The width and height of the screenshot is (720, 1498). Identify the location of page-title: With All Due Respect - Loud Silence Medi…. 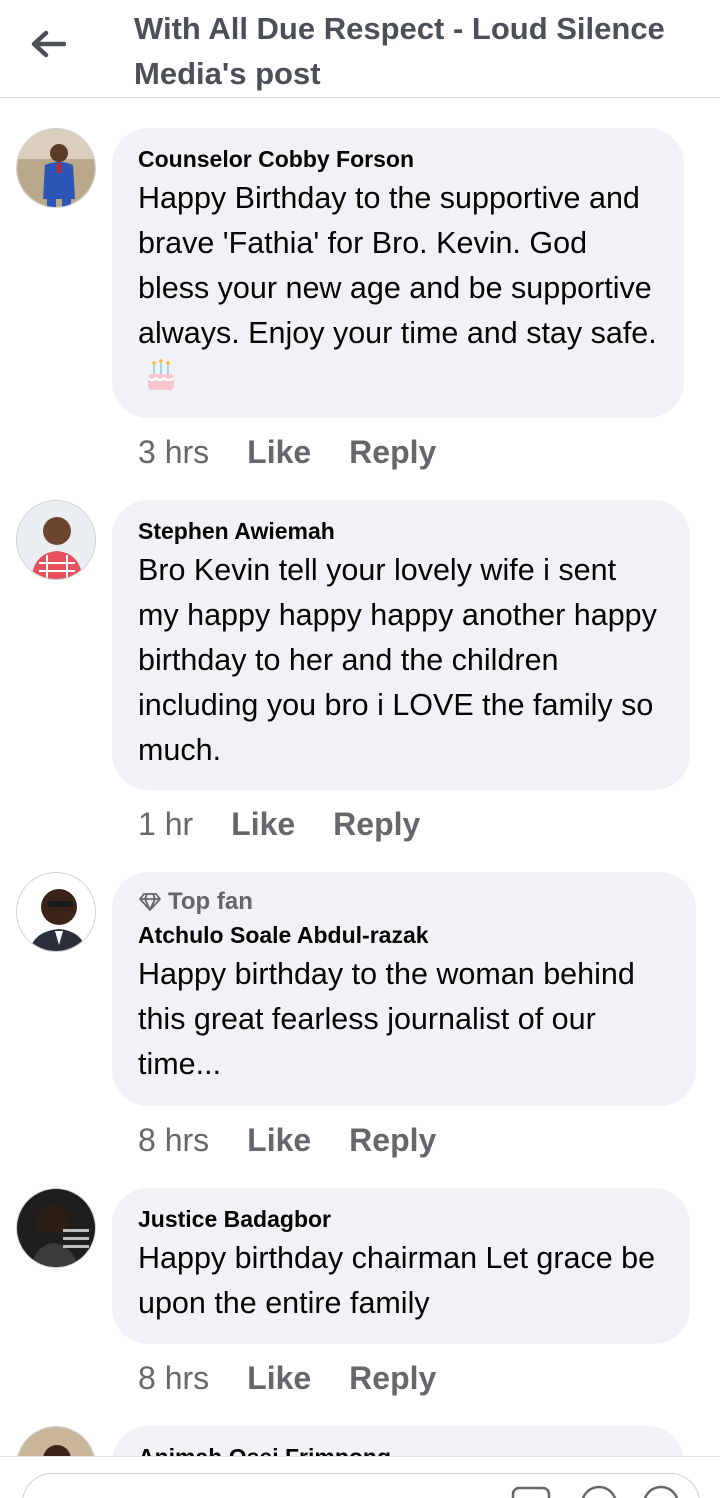
(399, 51).